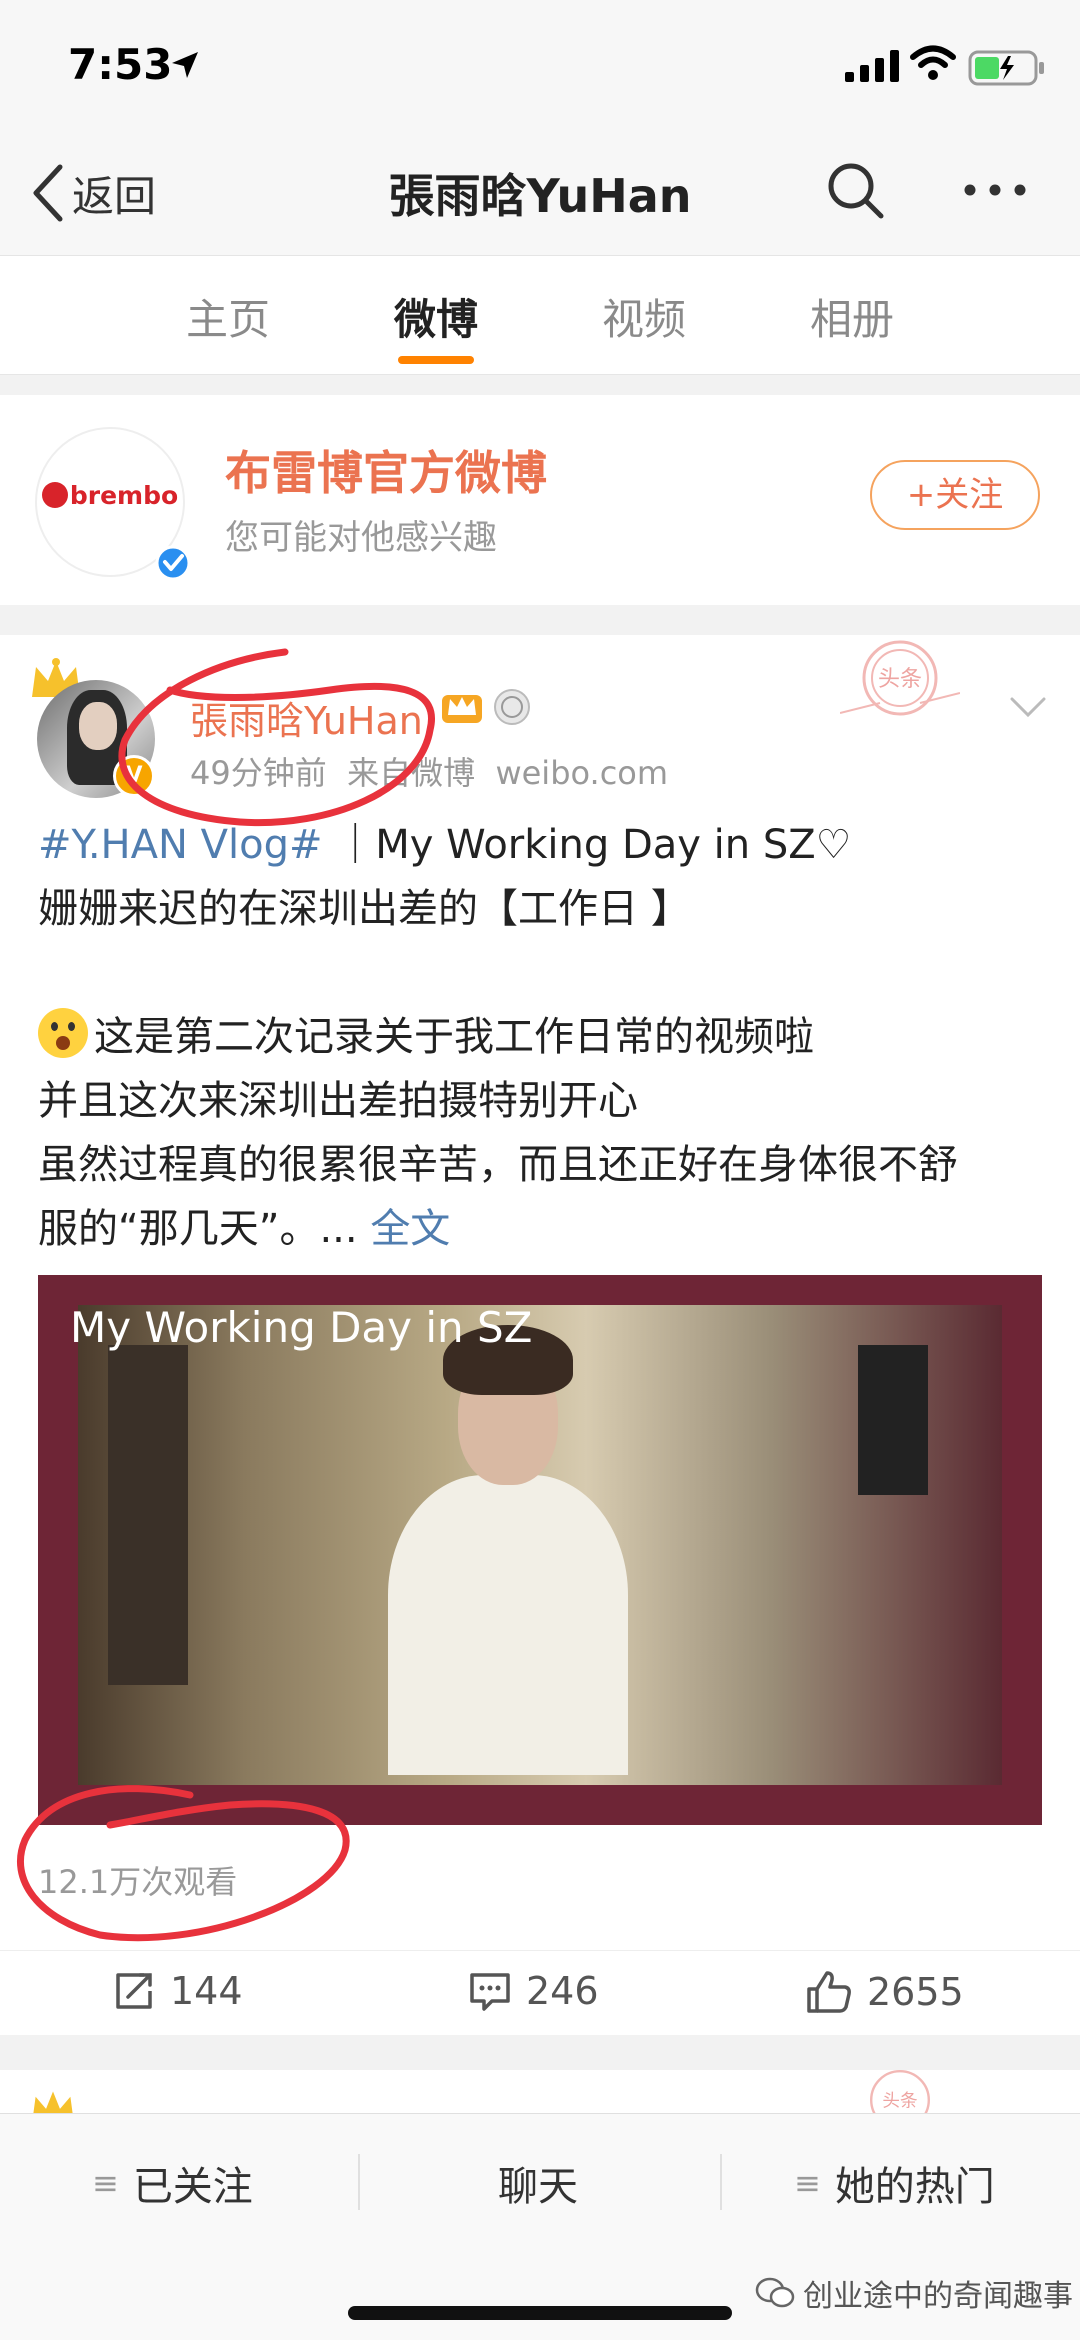 This screenshot has width=1080, height=2340. I want to click on post-line-6: 虽然过程真的很累很辛苦，而且还正好在身体很不舒, so click(498, 1165).